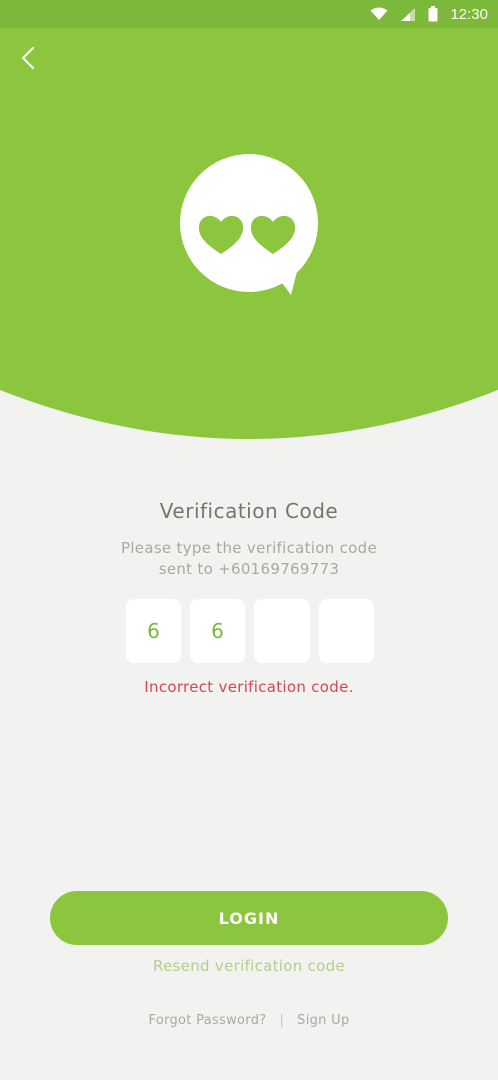  I want to click on login-button: LOGIN, so click(249, 918).